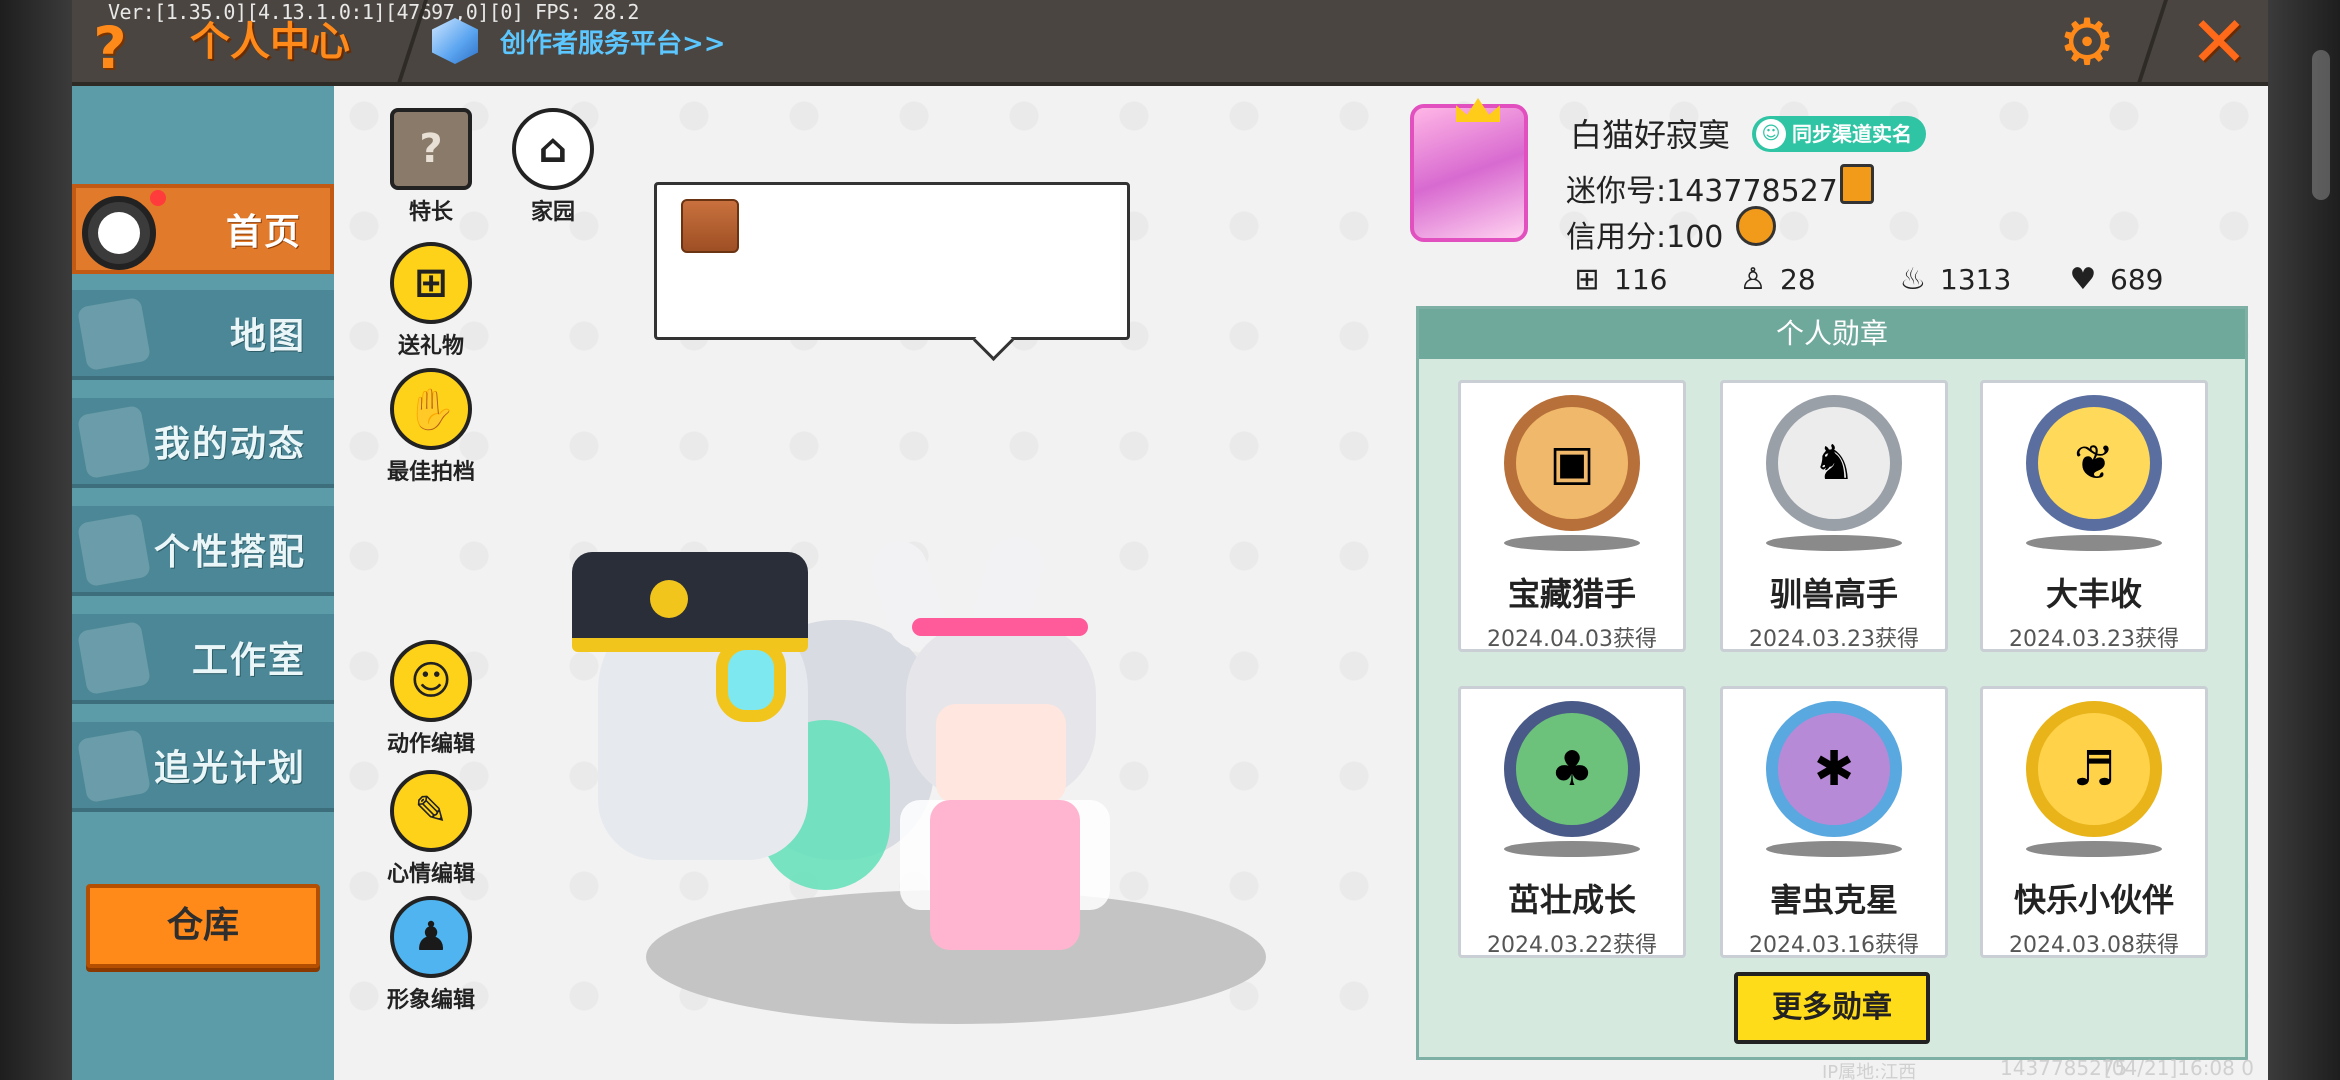 The width and height of the screenshot is (2340, 1080). I want to click on medal-card: ♬ 快乐小伙伴 2024.03.08获得, so click(2094, 822).